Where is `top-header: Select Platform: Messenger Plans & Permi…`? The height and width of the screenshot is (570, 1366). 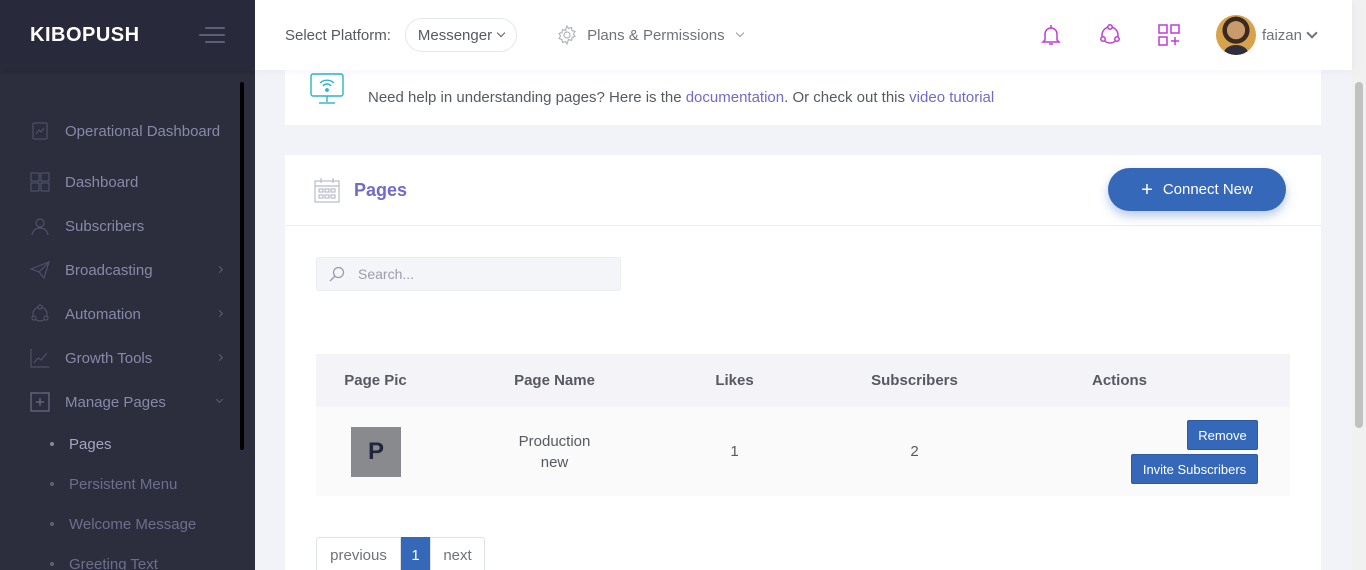
top-header: Select Platform: Messenger Plans & Permi… is located at coordinates (803, 35).